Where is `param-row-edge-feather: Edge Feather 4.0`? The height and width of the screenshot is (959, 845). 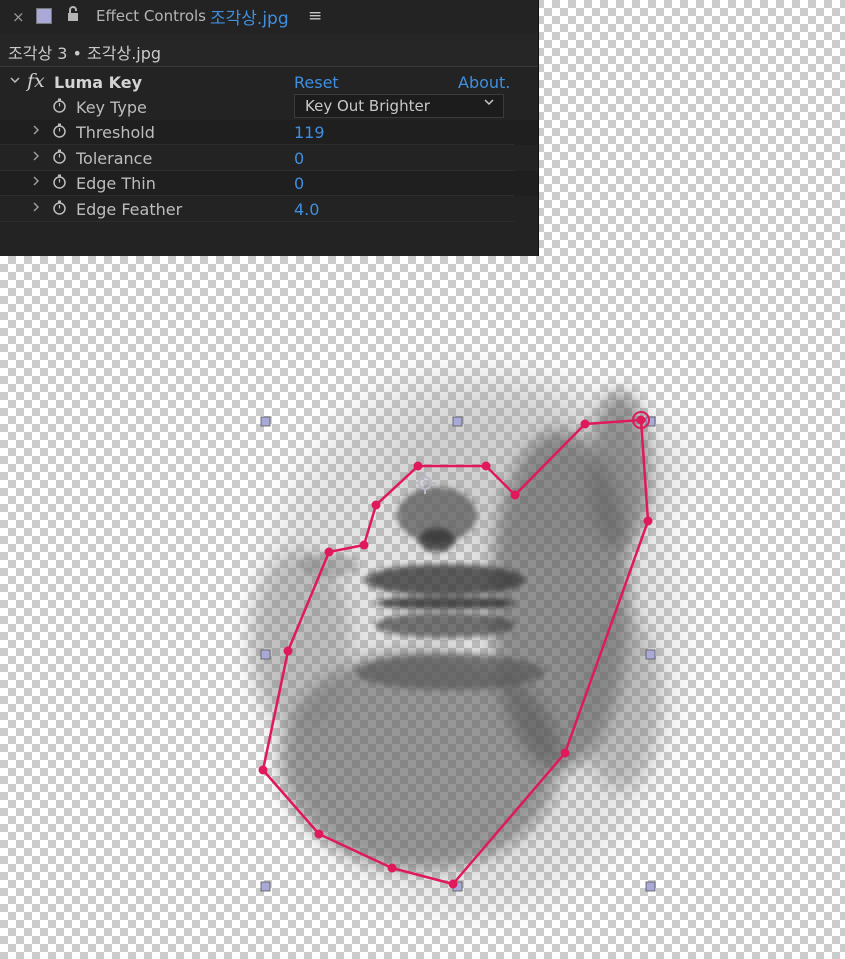
param-row-edge-feather: Edge Feather 4.0 is located at coordinates (269, 209).